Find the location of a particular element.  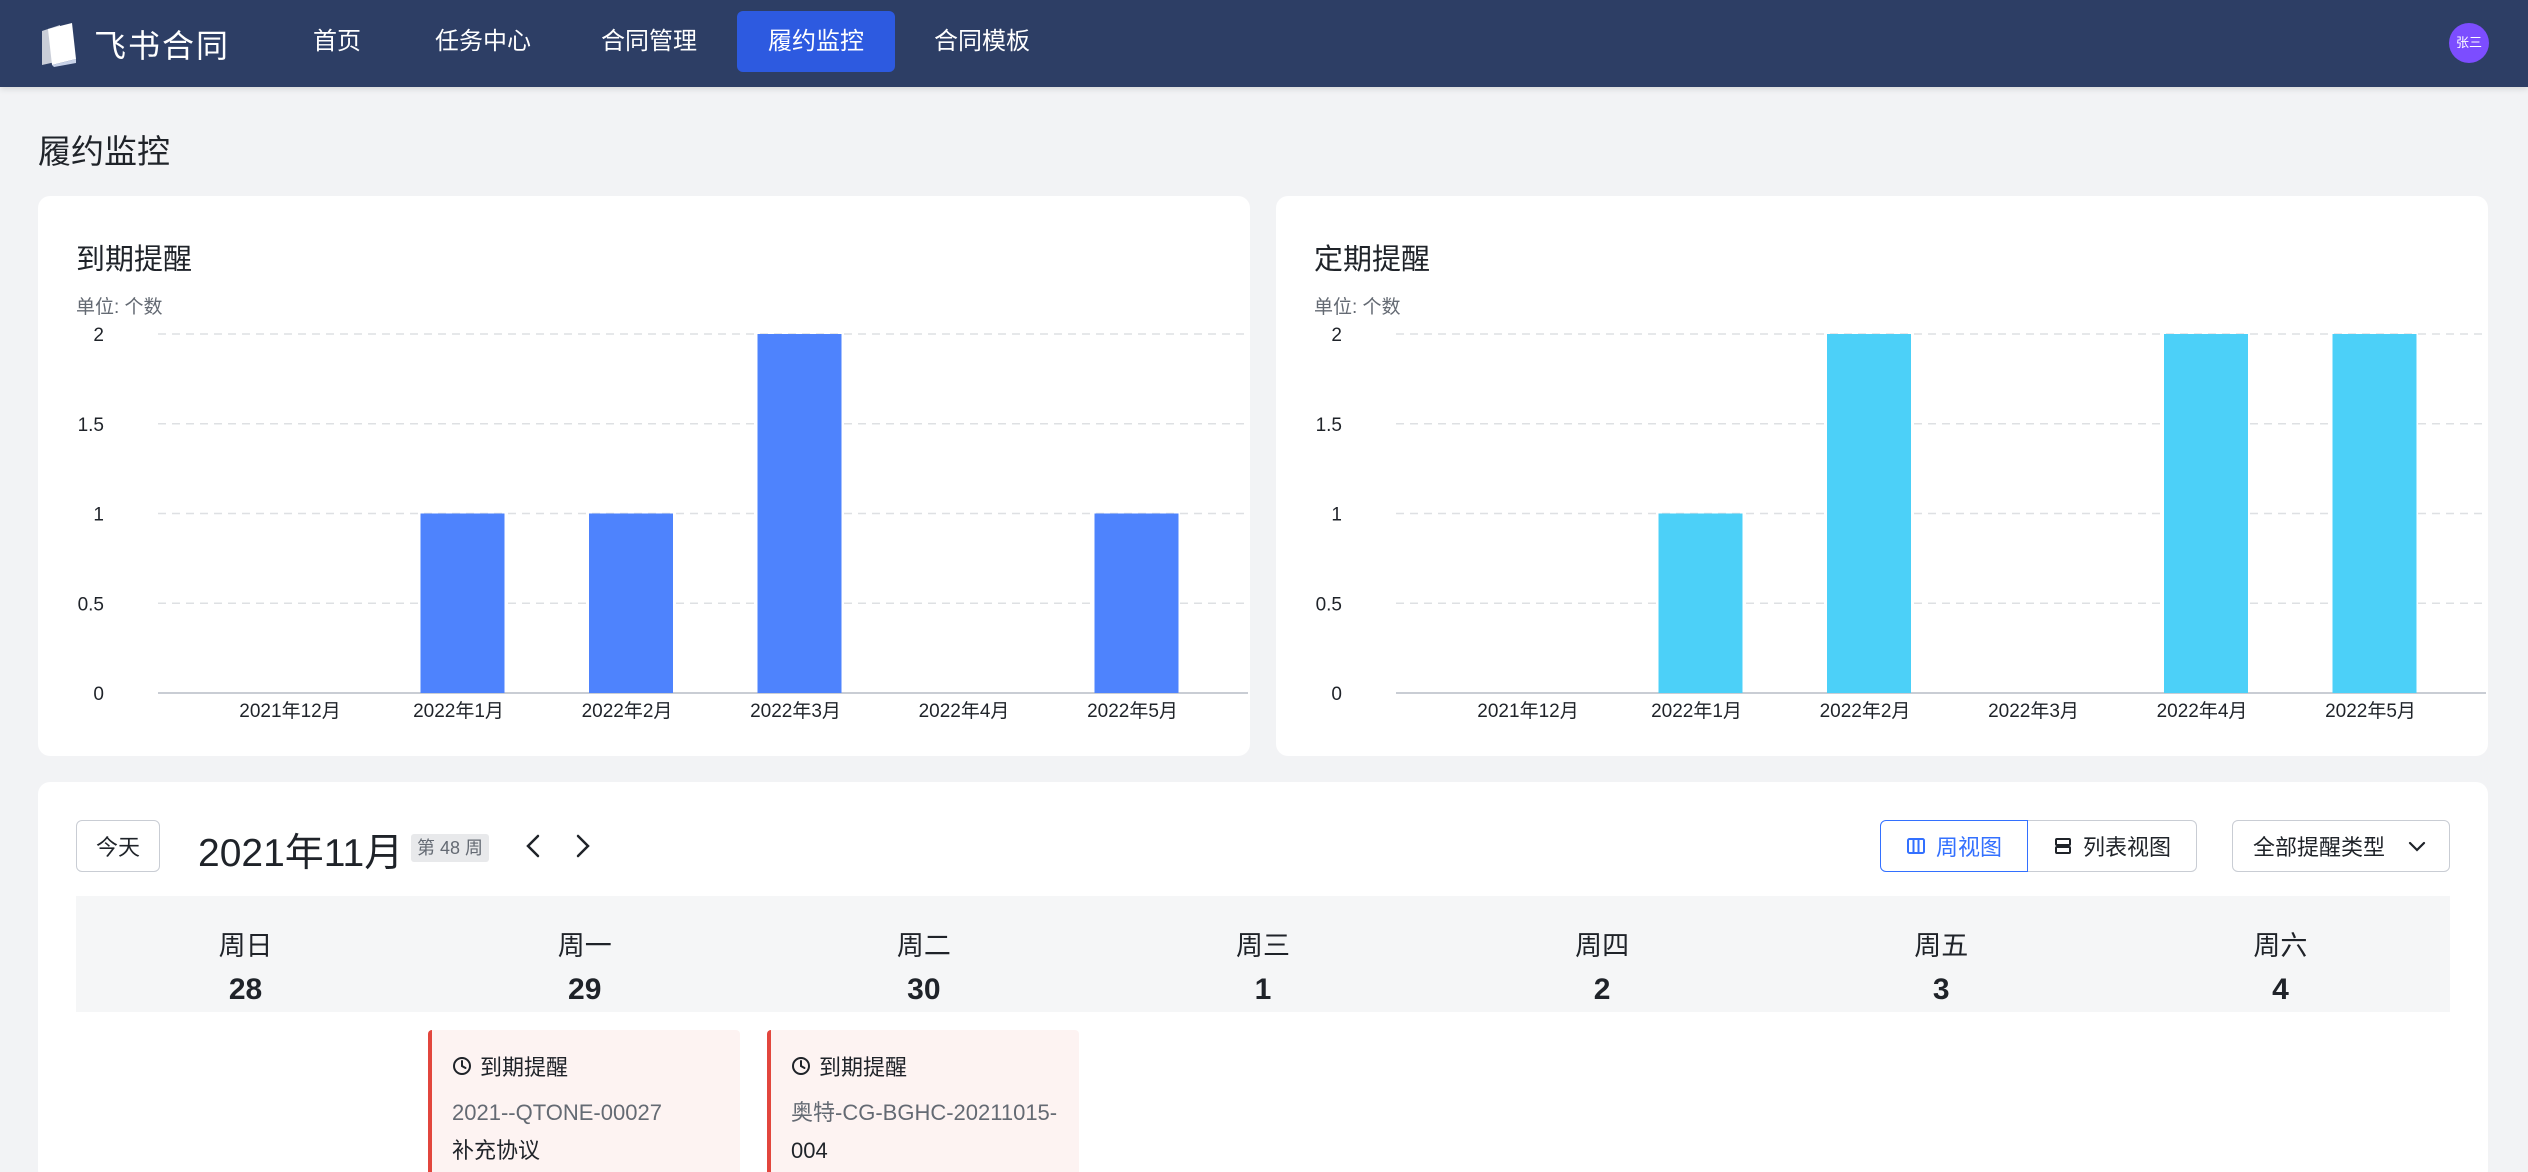

day-number: 3 is located at coordinates (1941, 989).